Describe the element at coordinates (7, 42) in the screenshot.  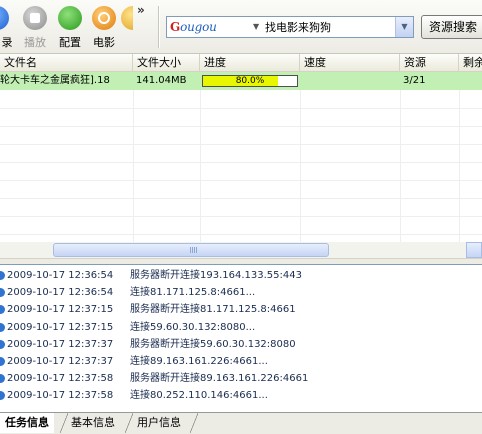
I see `toolbar-label: 录` at that location.